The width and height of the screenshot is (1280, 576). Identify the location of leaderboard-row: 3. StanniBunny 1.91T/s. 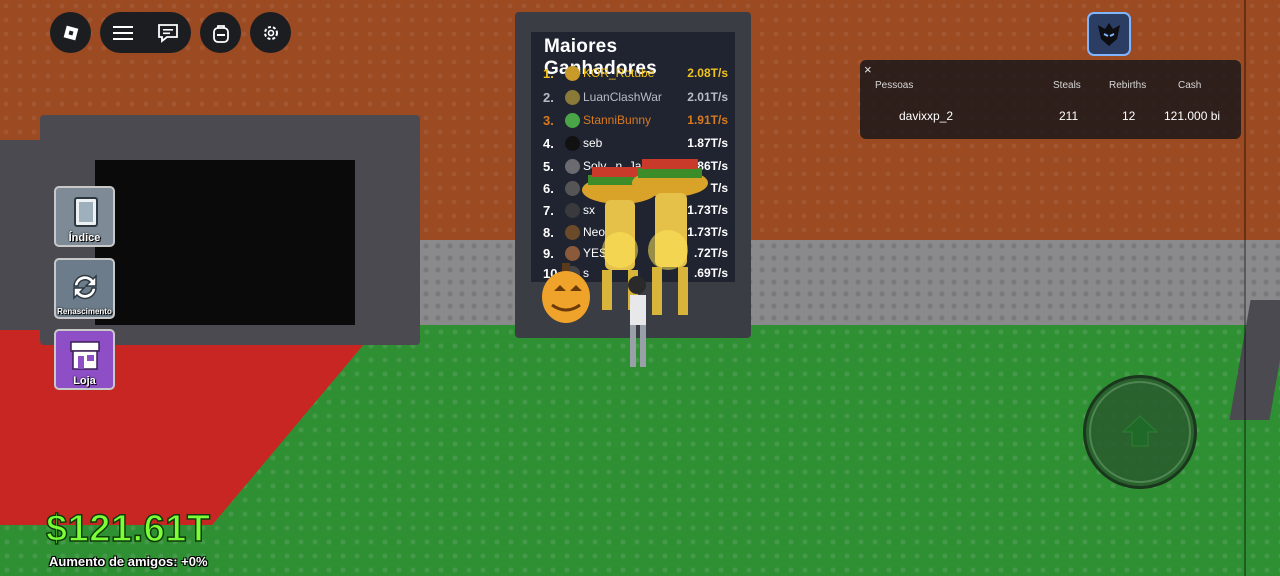
(635, 120).